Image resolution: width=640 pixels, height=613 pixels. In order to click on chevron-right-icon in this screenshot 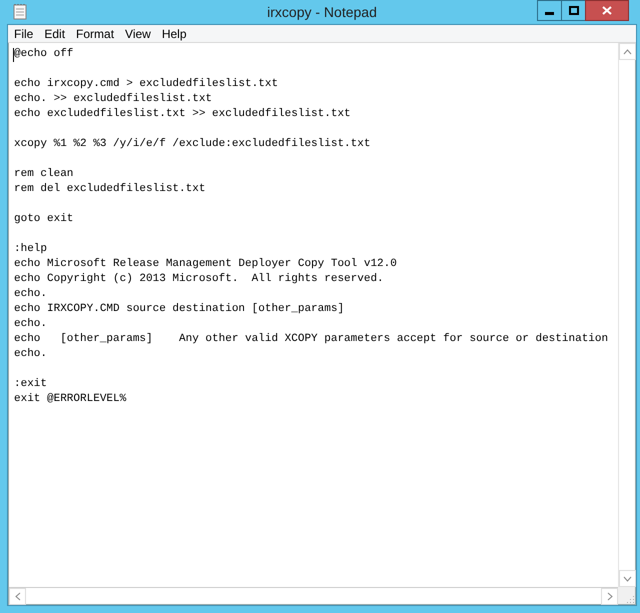, I will do `click(609, 596)`.